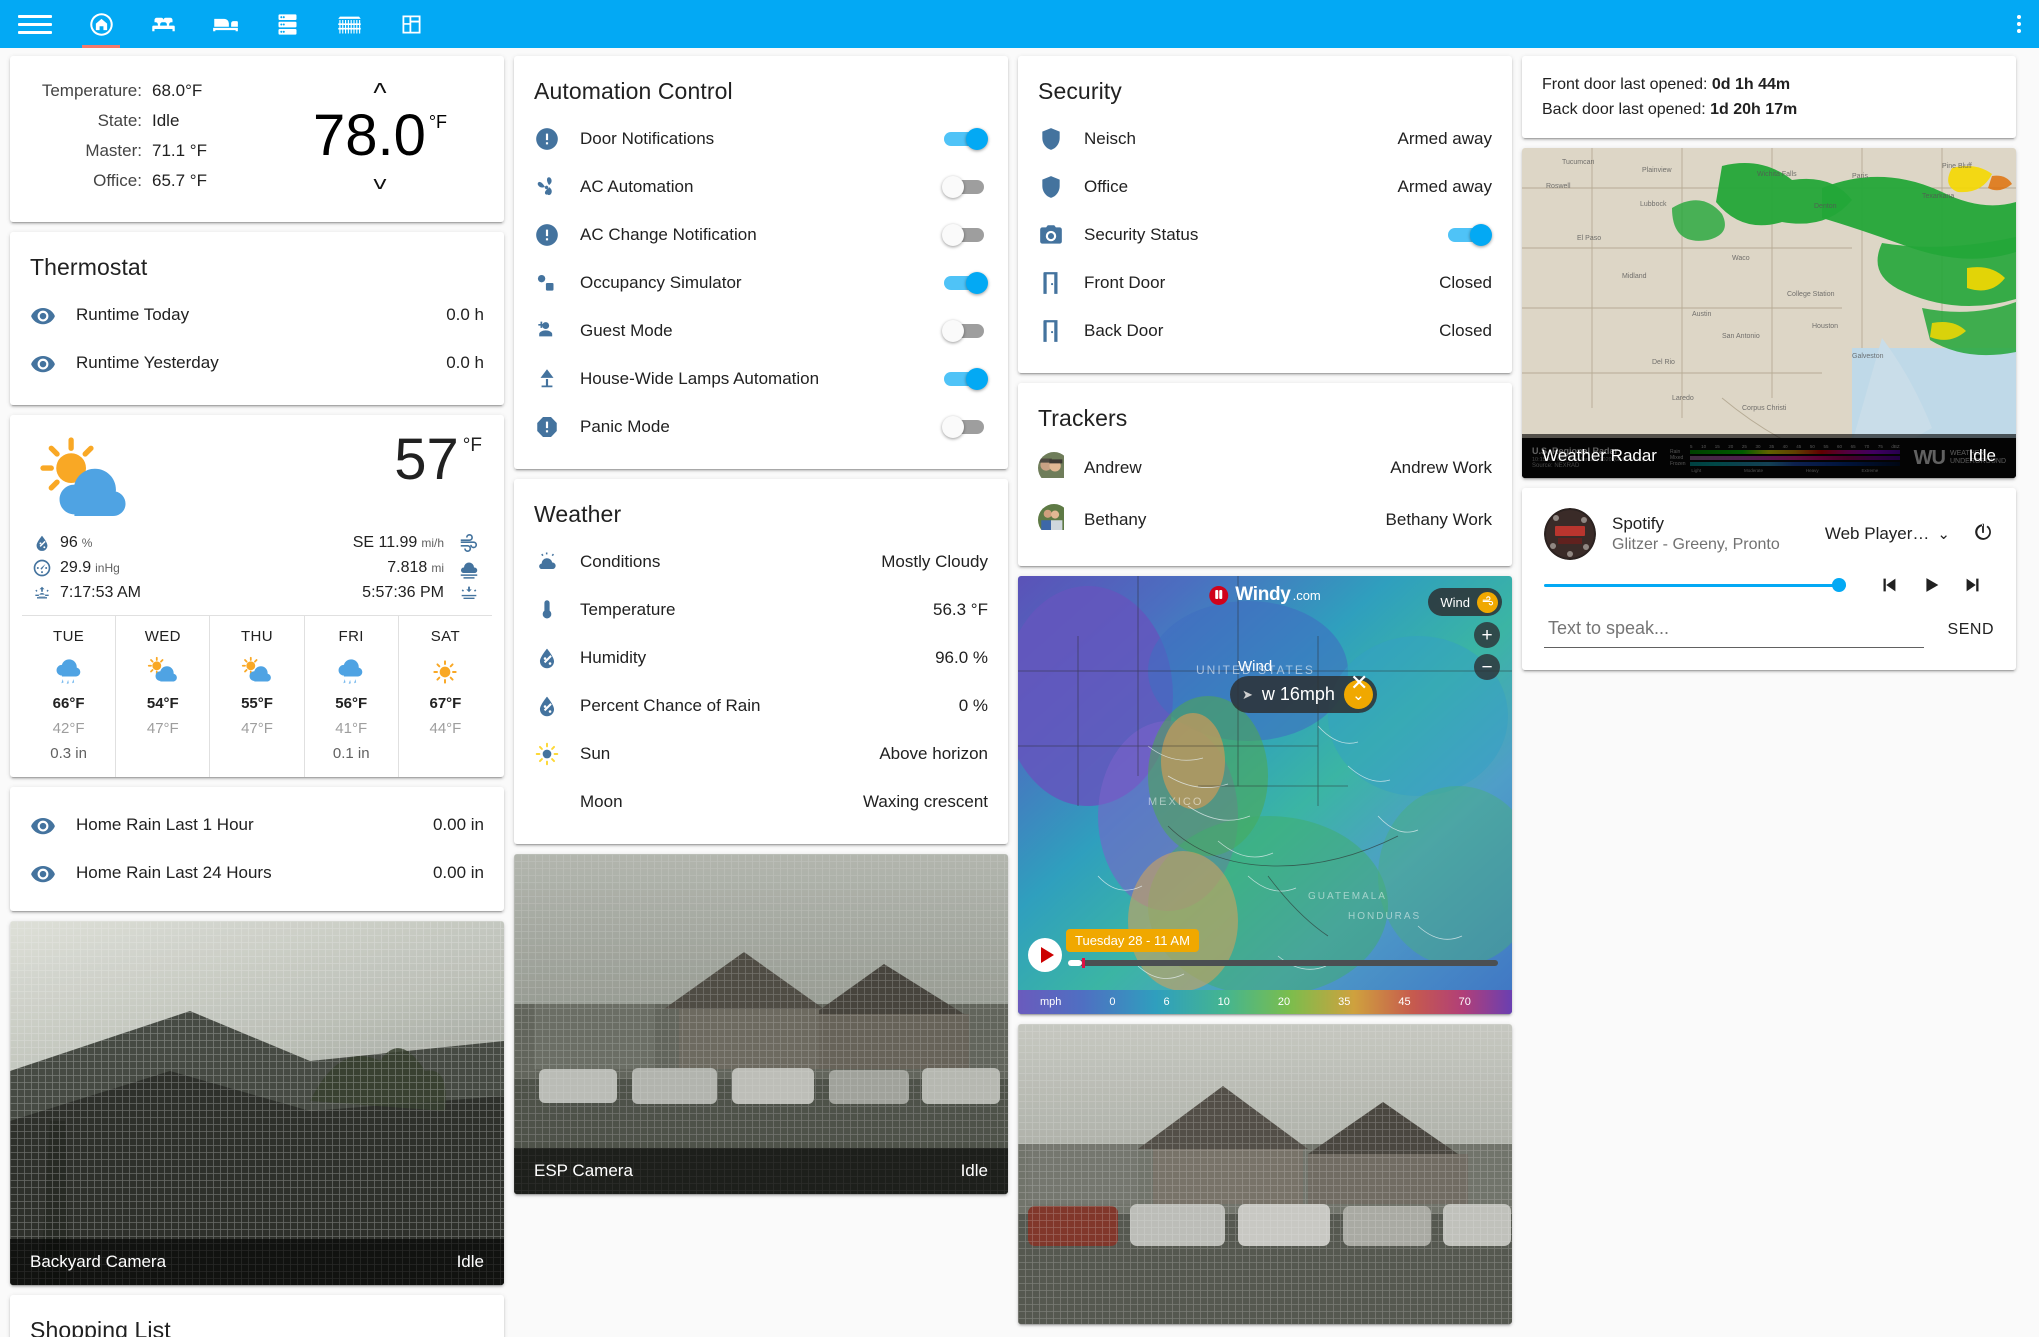 Image resolution: width=2039 pixels, height=1337 pixels. Describe the element at coordinates (119, 120) in the screenshot. I see `attr-key: State:` at that location.